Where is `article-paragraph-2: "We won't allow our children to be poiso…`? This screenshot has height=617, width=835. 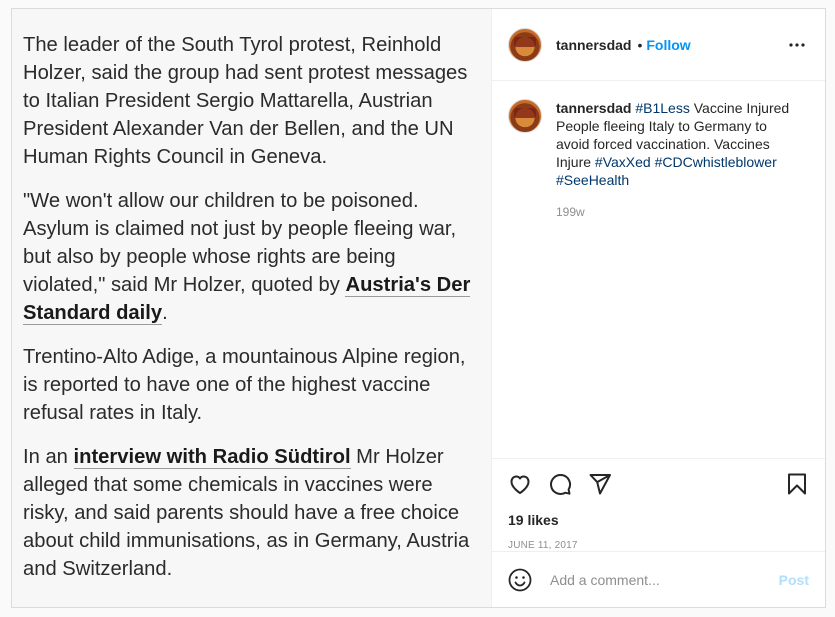 article-paragraph-2: "We won't allow our children to be poiso… is located at coordinates (251, 257).